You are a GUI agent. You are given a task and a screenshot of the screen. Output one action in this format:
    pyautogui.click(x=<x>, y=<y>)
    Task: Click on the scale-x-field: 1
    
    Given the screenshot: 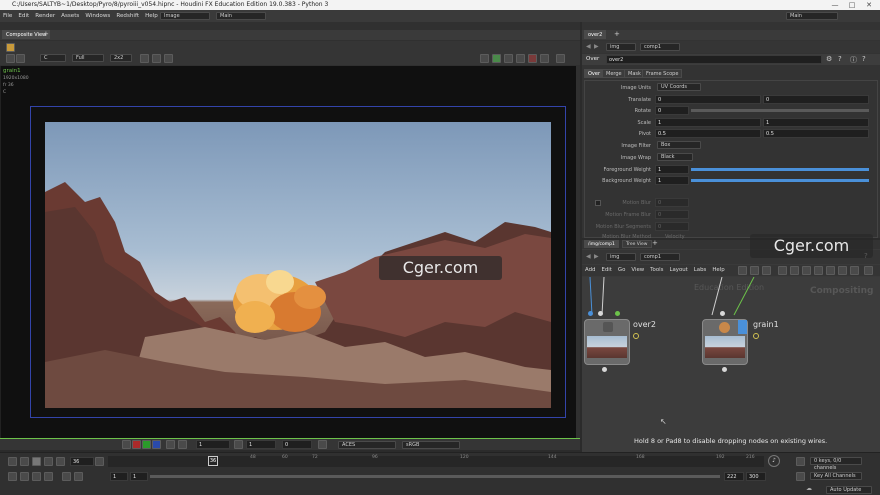 What is the action you would take?
    pyautogui.click(x=708, y=122)
    